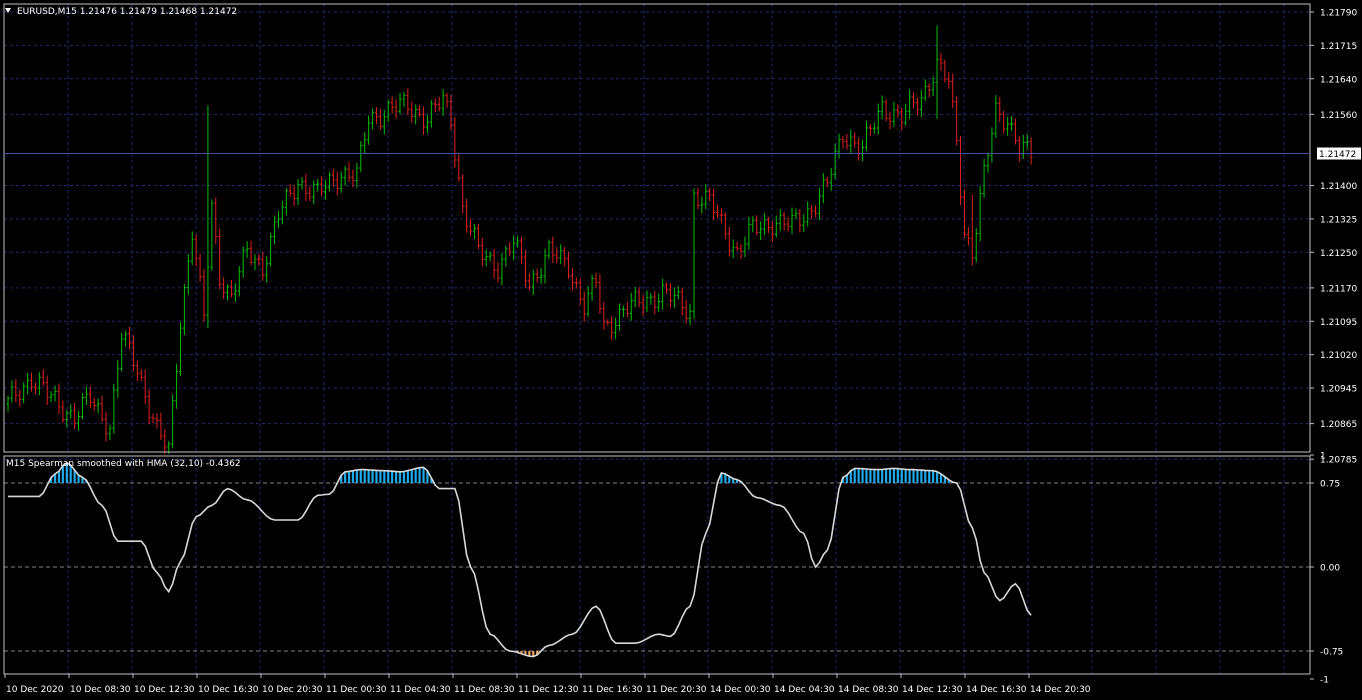 This screenshot has width=1362, height=700. What do you see at coordinates (868, 690) in the screenshot?
I see `time-axis-label: 14 Dec 08:30` at bounding box center [868, 690].